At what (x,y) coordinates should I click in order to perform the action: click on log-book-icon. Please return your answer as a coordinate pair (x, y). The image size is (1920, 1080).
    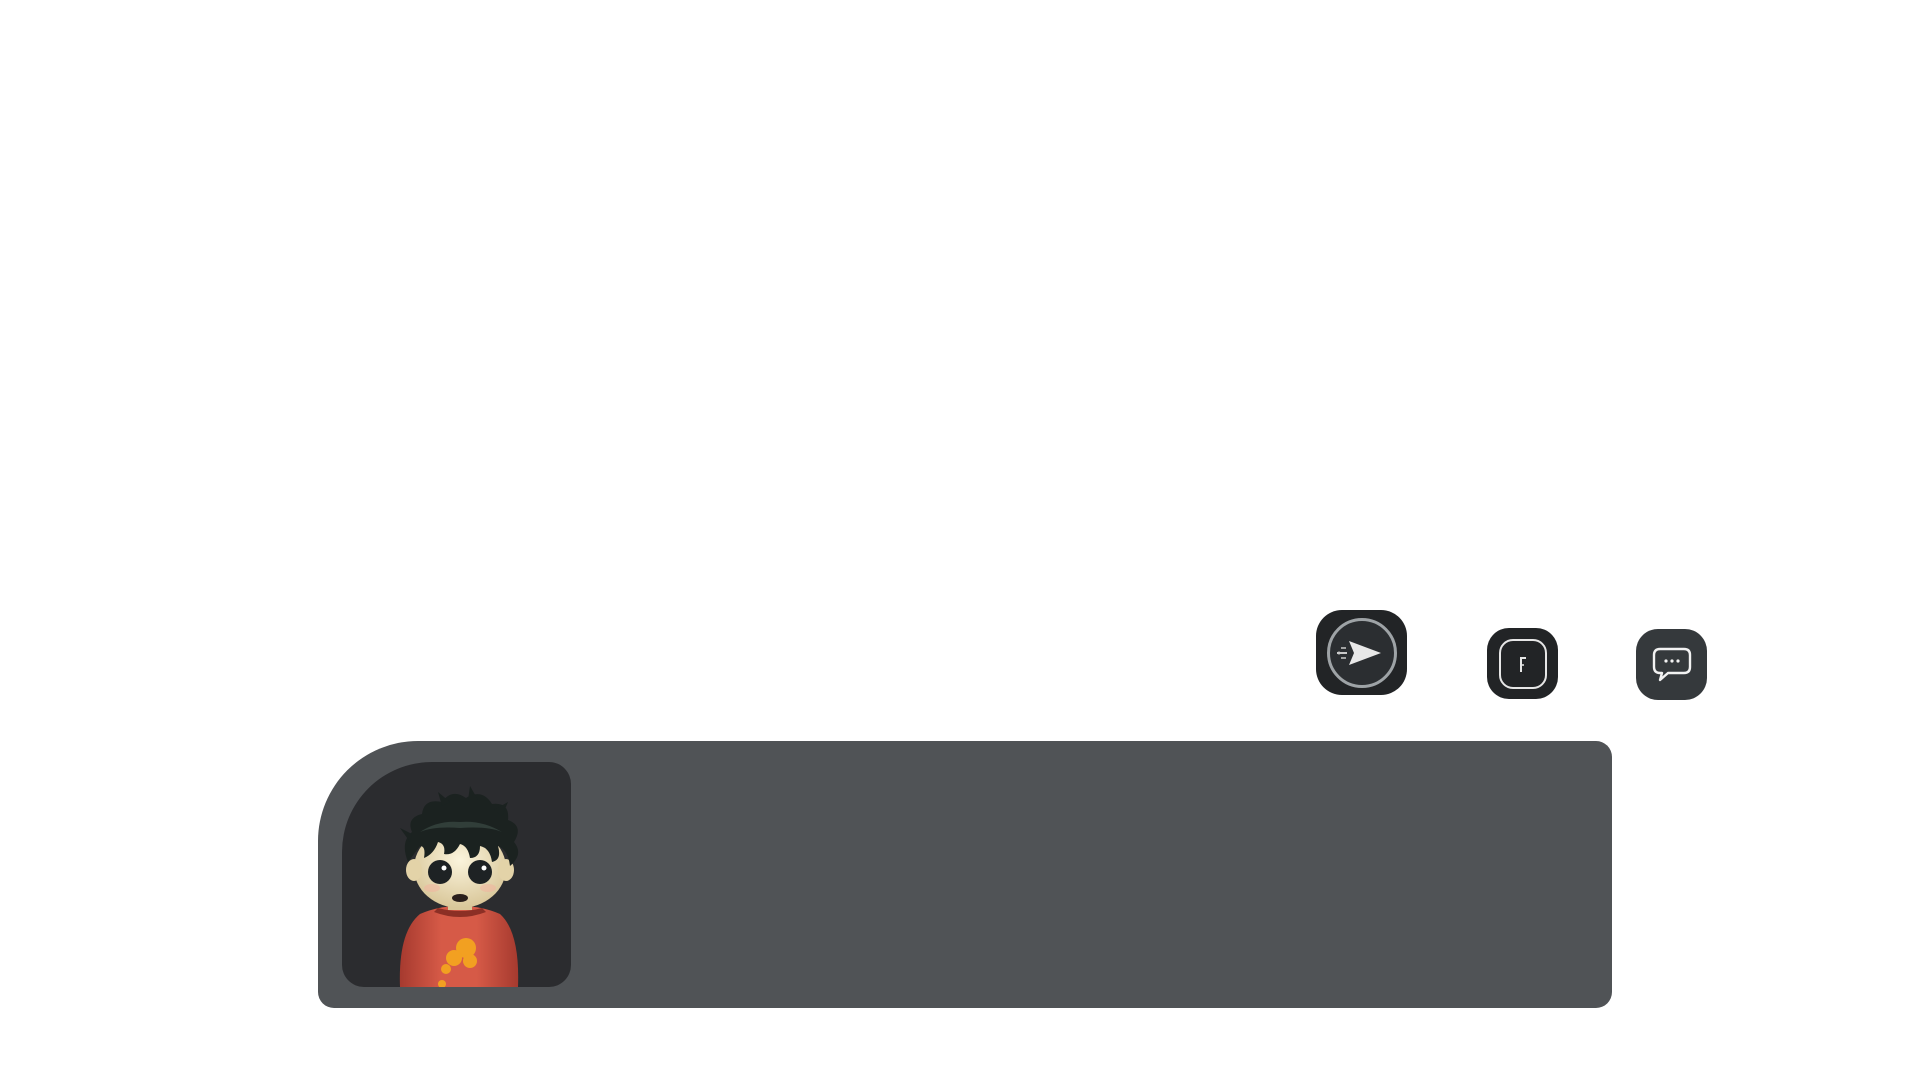
    Looking at the image, I should click on (1522, 664).